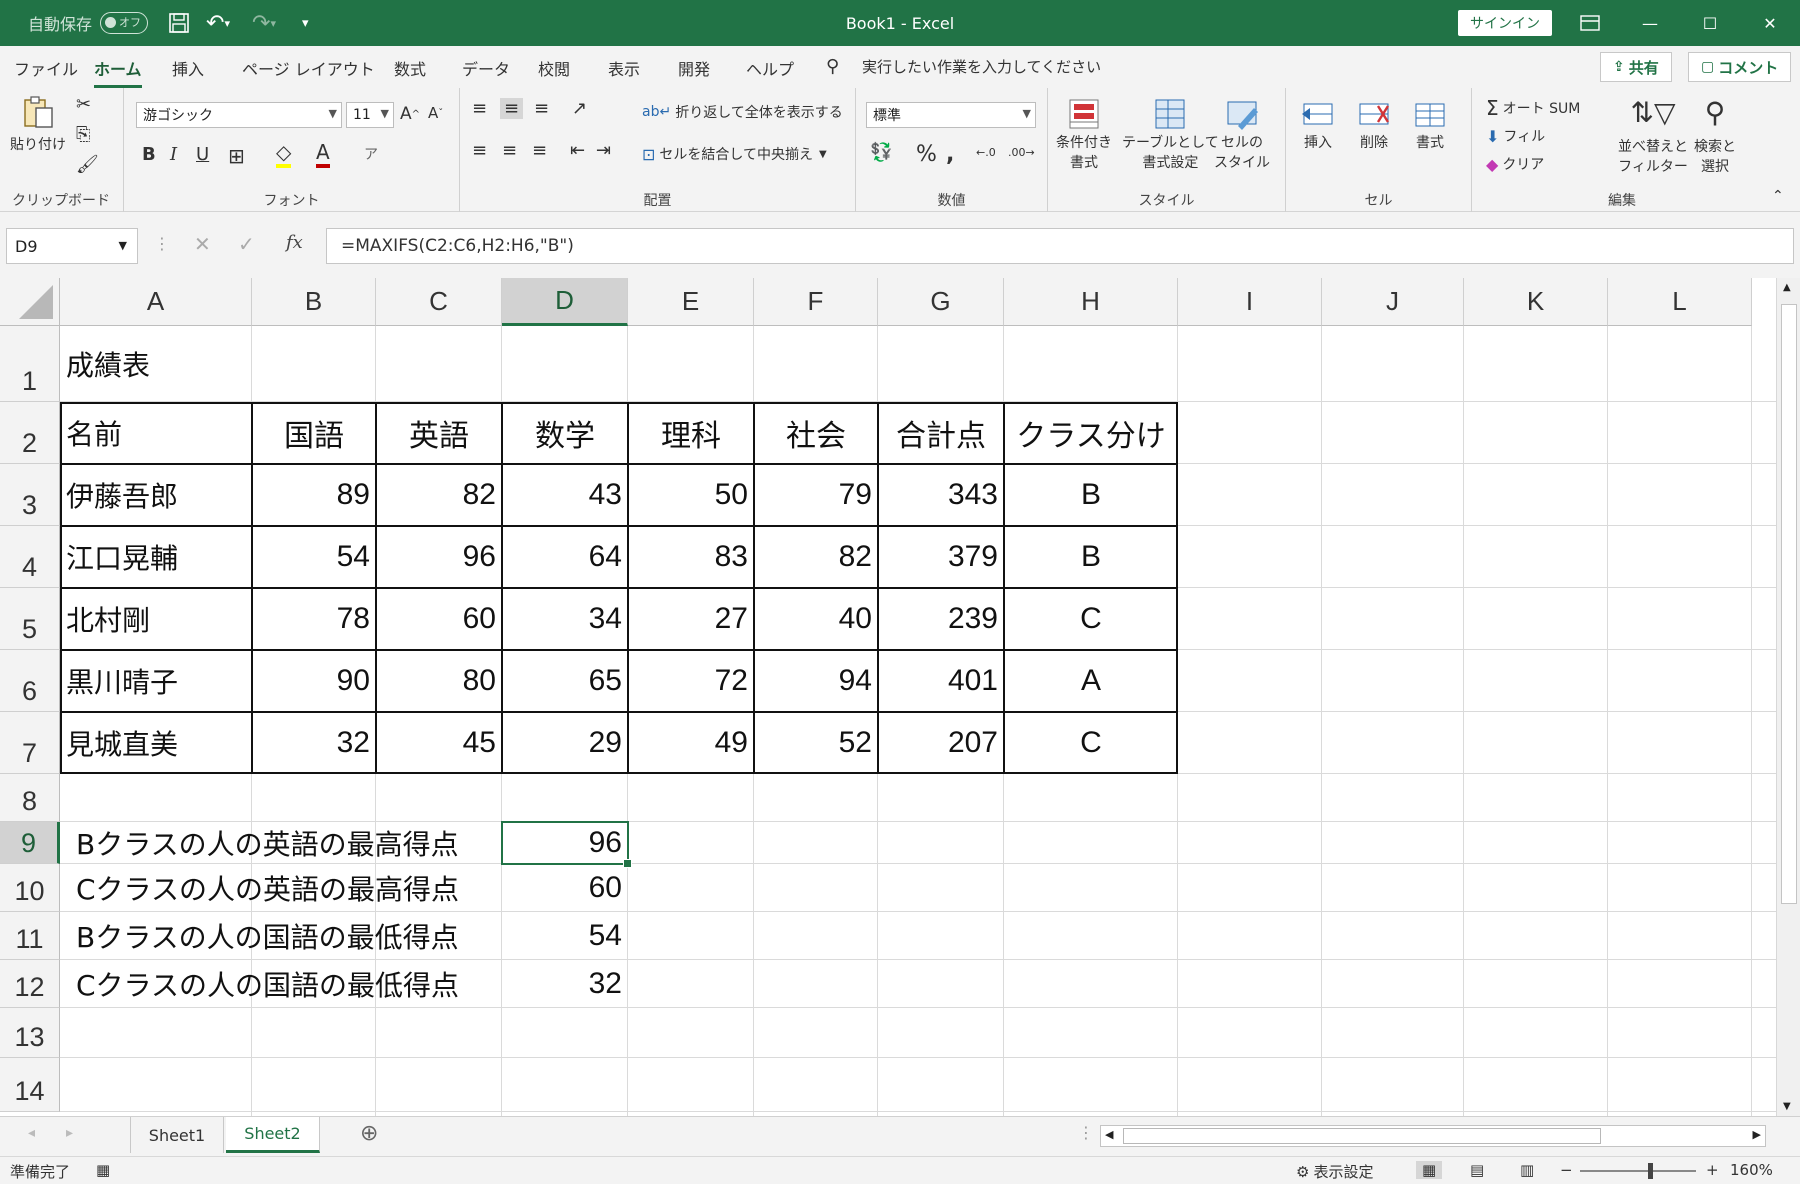  What do you see at coordinates (188, 68) in the screenshot?
I see `tab-insert: 挿入` at bounding box center [188, 68].